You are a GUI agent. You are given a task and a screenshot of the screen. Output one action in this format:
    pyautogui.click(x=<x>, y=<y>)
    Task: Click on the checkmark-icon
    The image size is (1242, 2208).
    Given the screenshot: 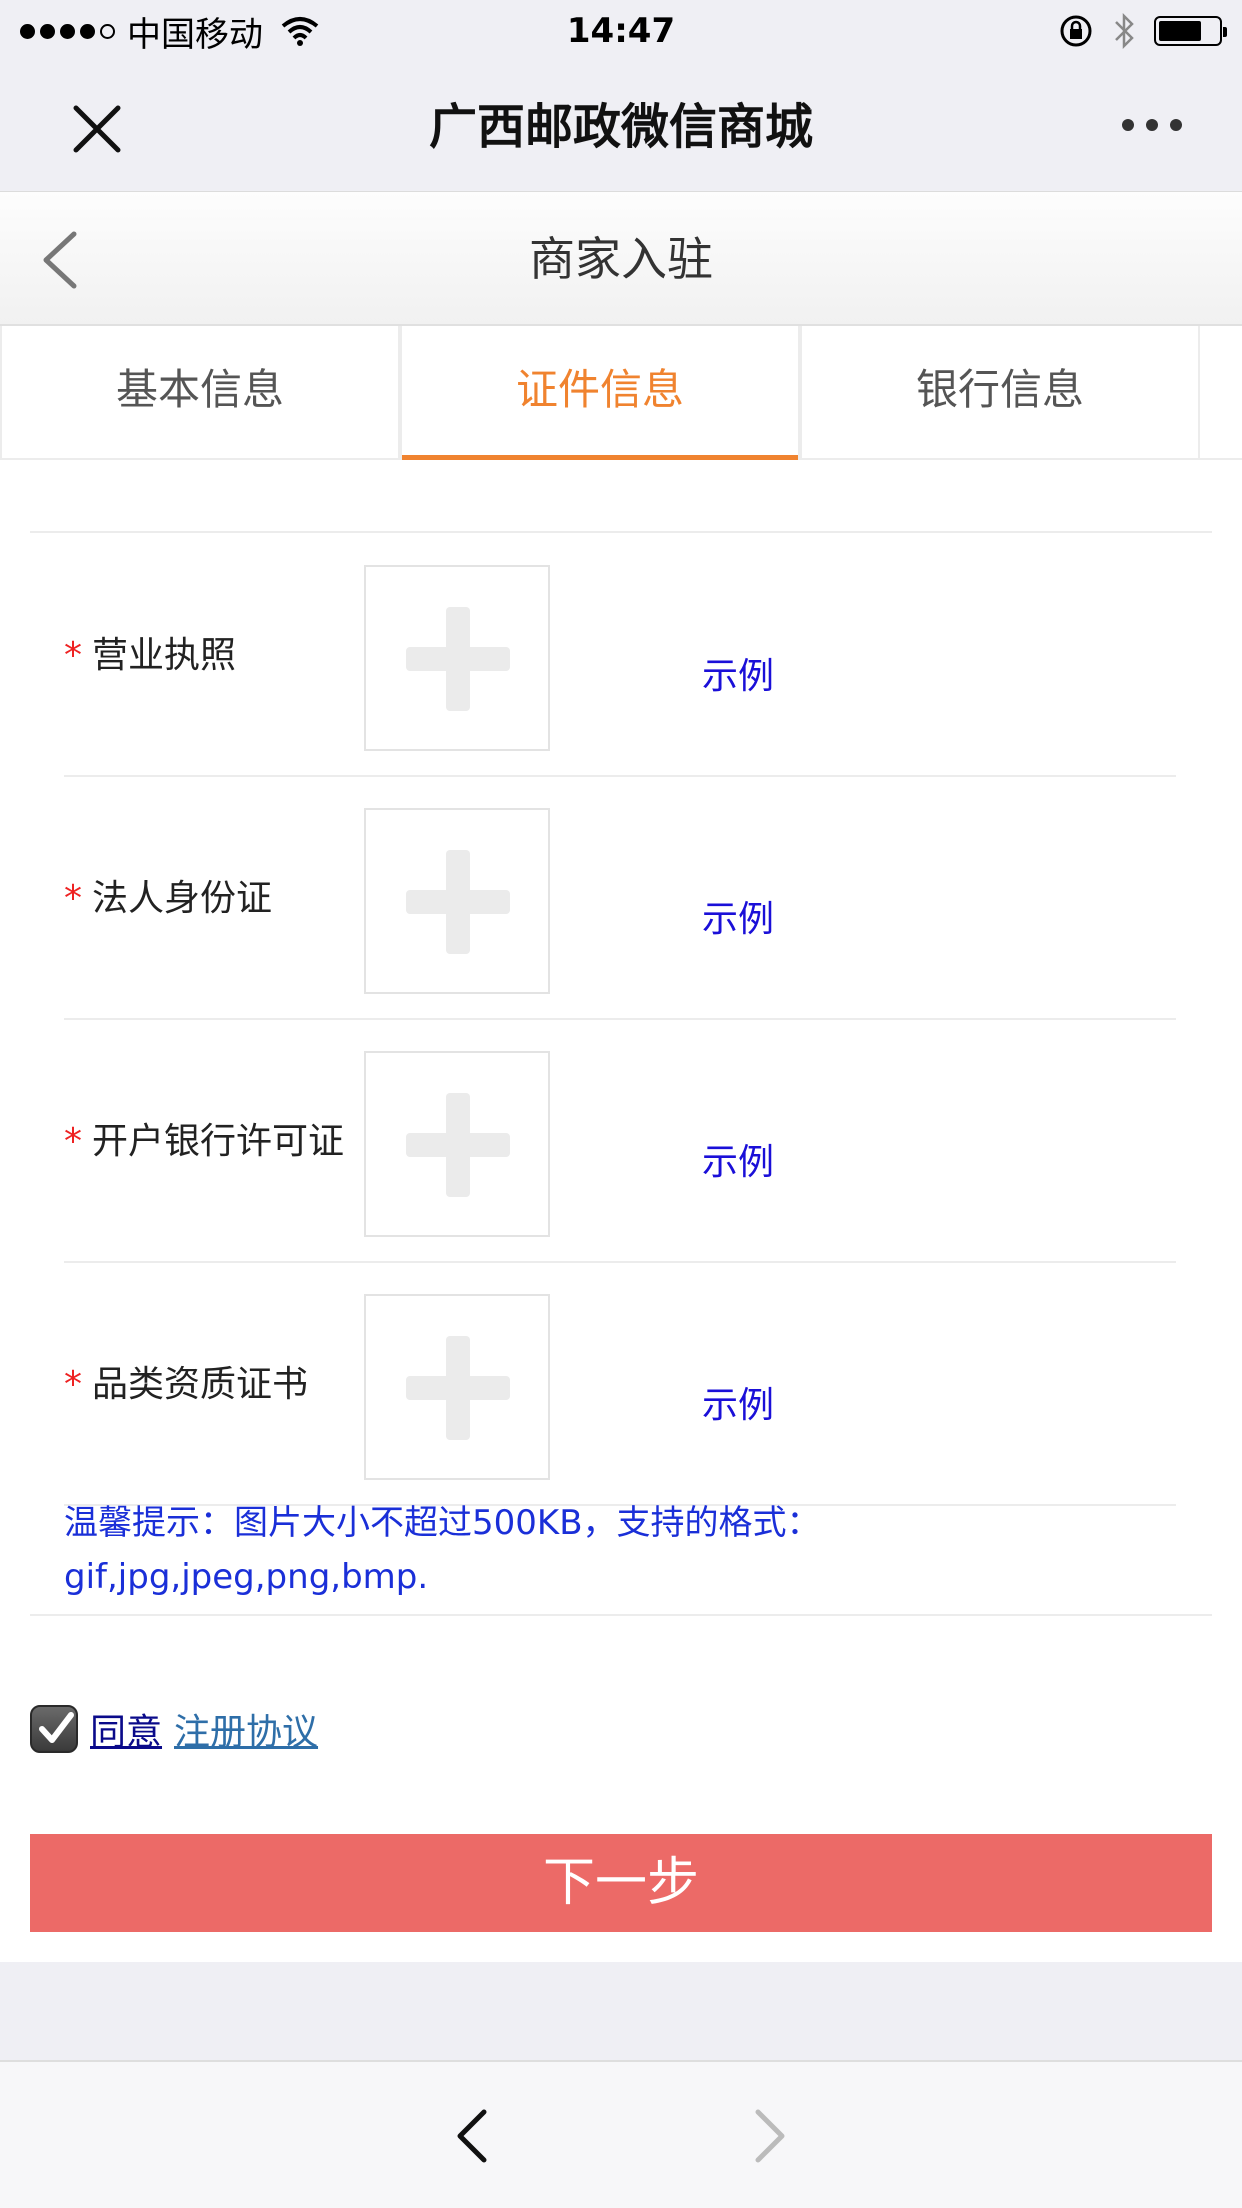 What is the action you would take?
    pyautogui.click(x=56, y=1727)
    